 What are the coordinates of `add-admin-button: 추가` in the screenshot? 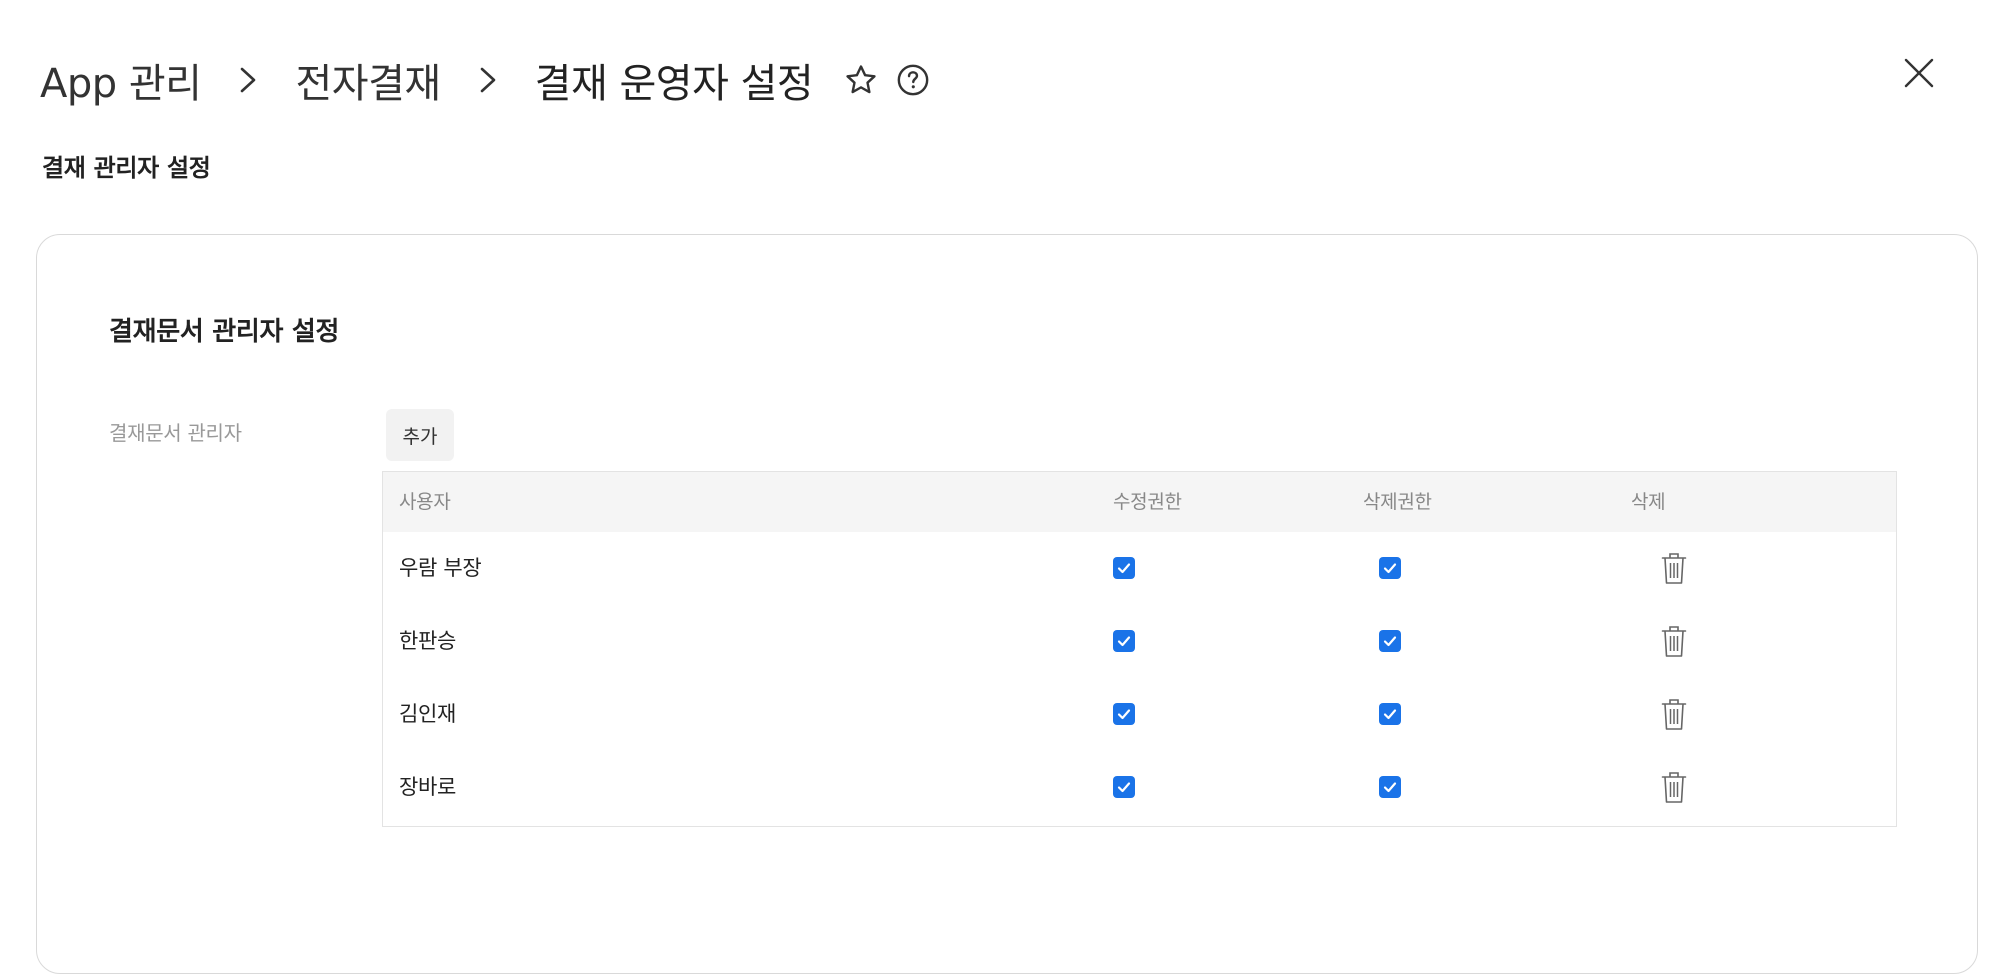 It's located at (420, 435).